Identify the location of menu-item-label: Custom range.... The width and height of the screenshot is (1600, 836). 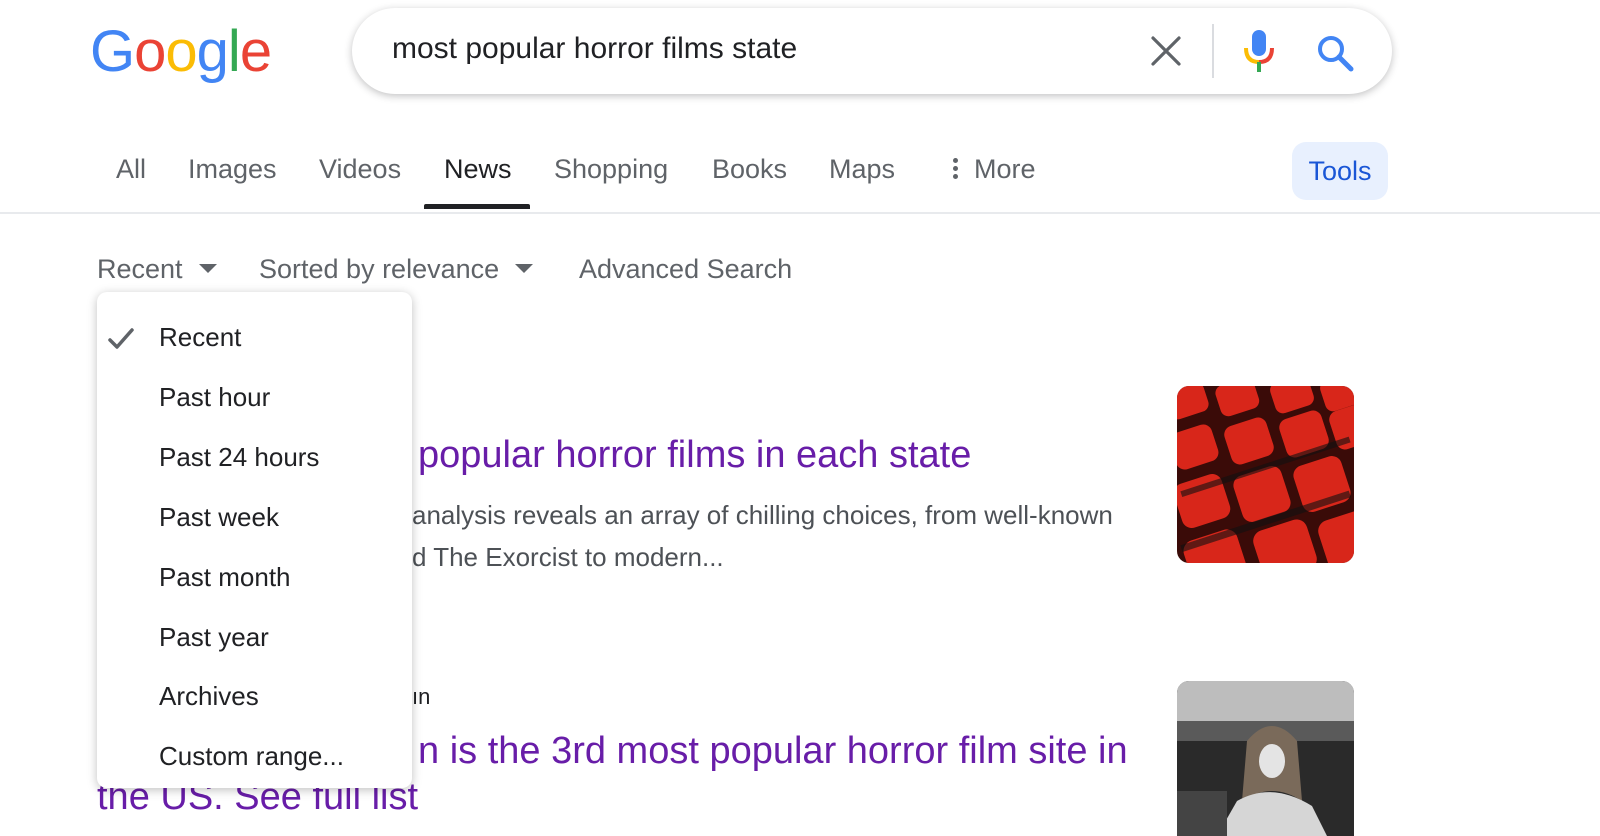
(251, 756).